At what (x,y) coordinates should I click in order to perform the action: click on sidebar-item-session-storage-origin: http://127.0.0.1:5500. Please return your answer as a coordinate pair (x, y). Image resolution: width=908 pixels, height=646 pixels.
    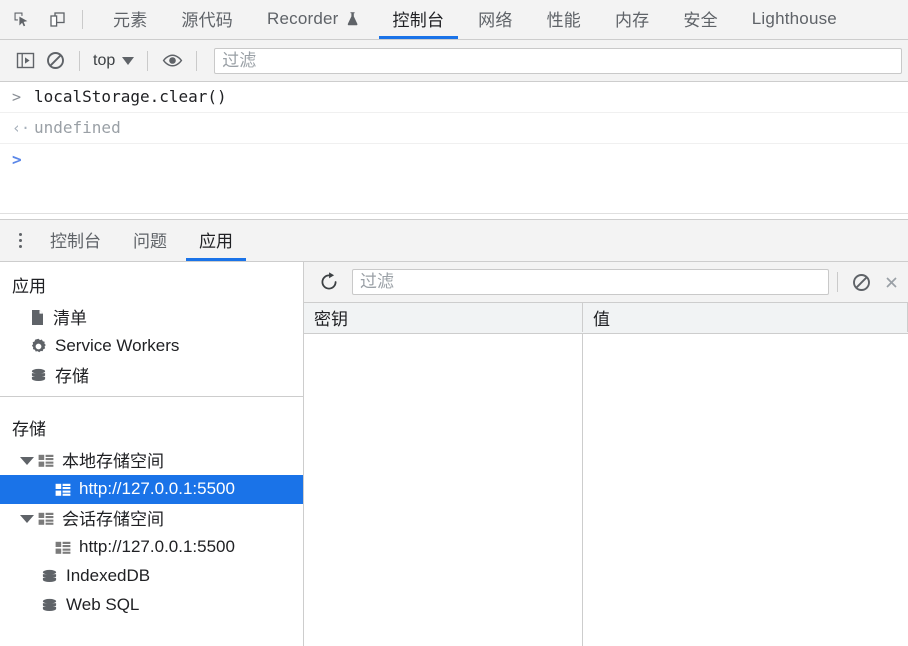
    Looking at the image, I should click on (151, 547).